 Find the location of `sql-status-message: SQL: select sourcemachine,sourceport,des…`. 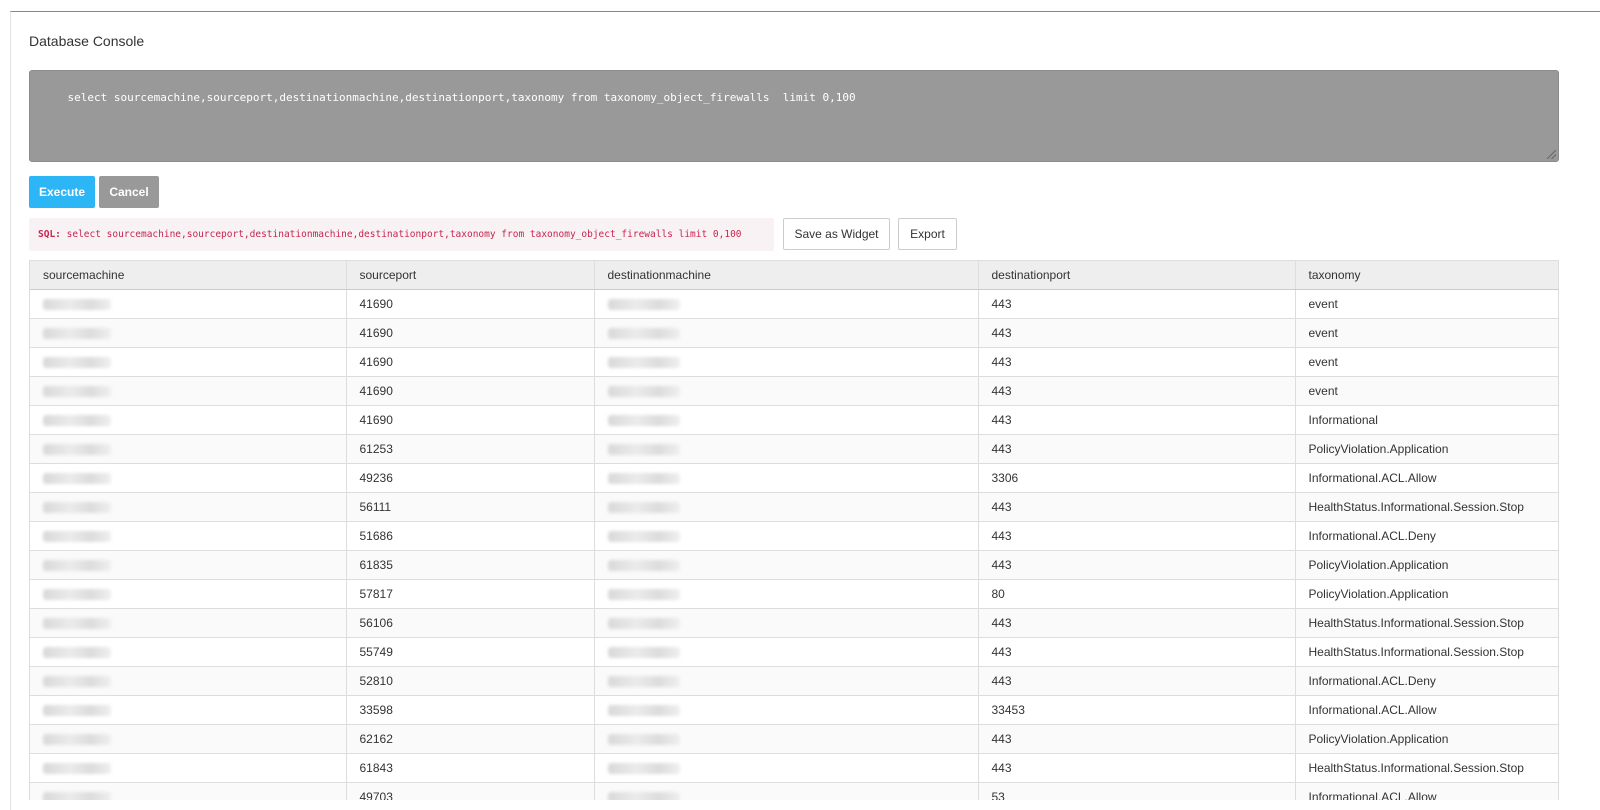

sql-status-message: SQL: select sourcemachine,sourceport,des… is located at coordinates (401, 234).